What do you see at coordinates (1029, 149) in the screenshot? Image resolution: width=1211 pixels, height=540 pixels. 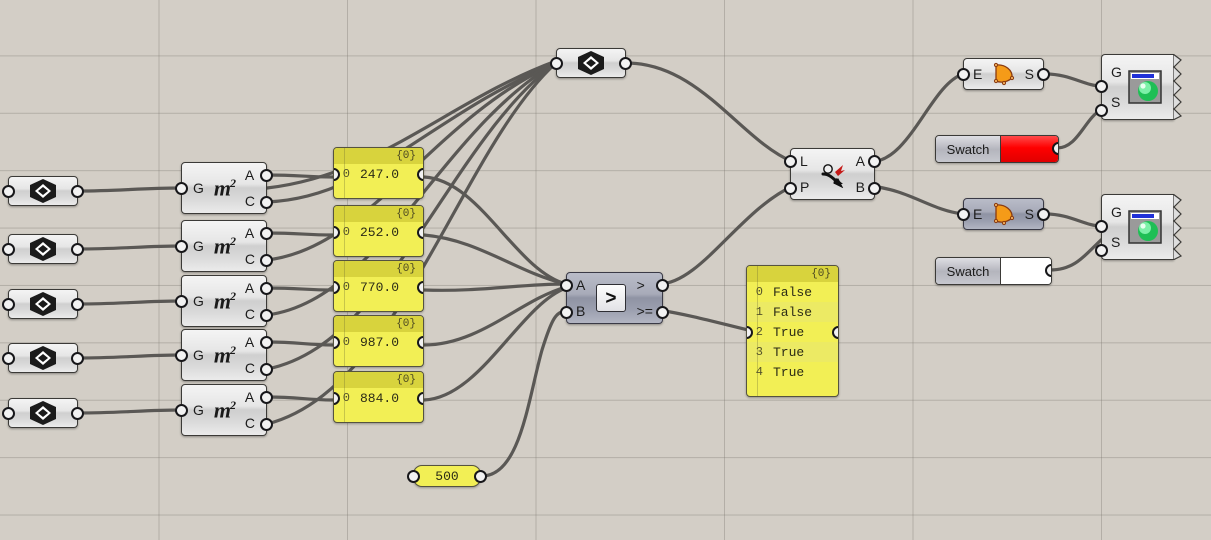 I see `swatch-red-chip` at bounding box center [1029, 149].